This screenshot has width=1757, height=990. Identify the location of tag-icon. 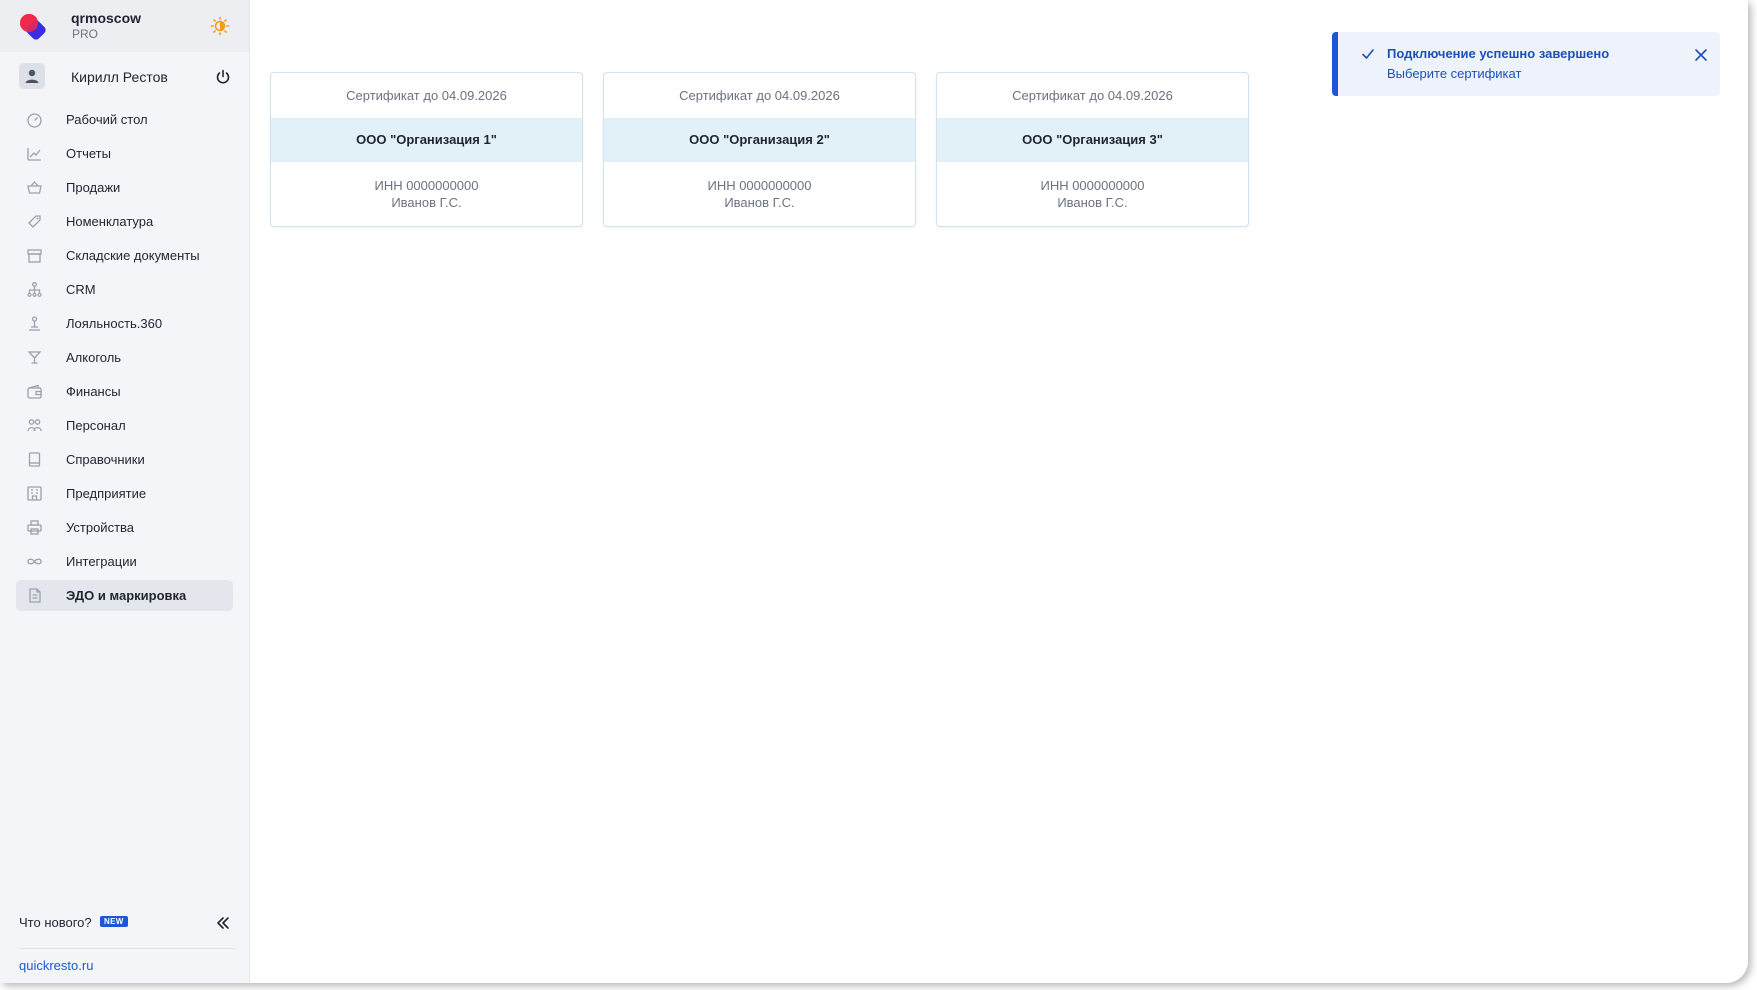
(34, 221).